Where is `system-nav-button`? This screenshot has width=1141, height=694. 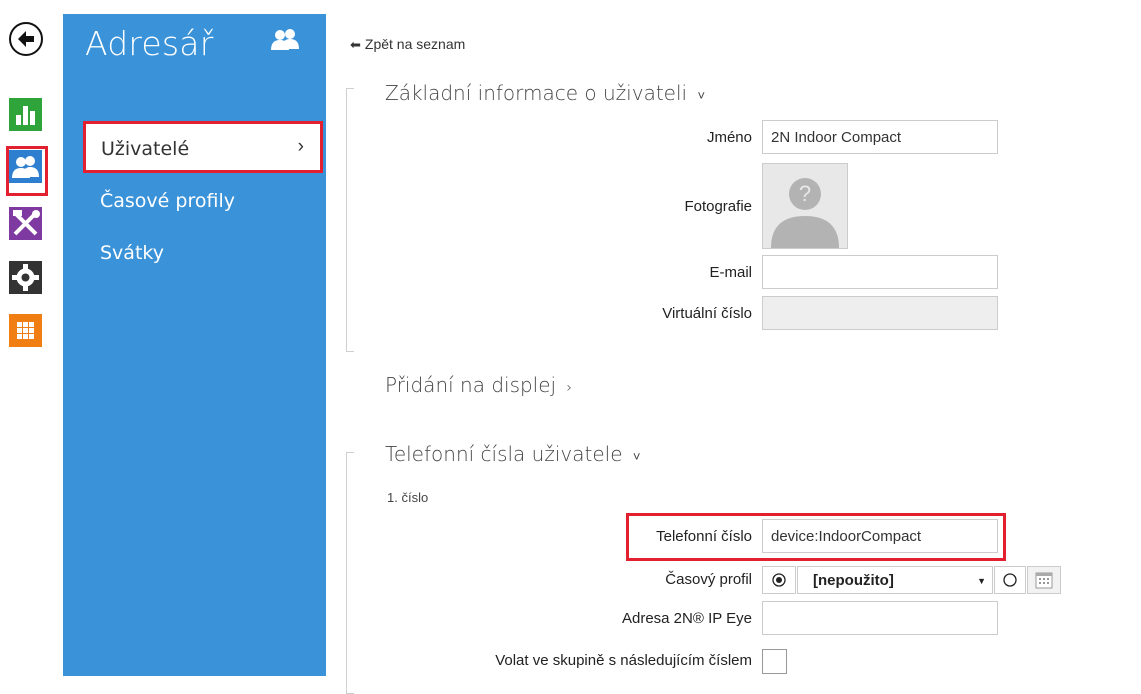 system-nav-button is located at coordinates (25, 330).